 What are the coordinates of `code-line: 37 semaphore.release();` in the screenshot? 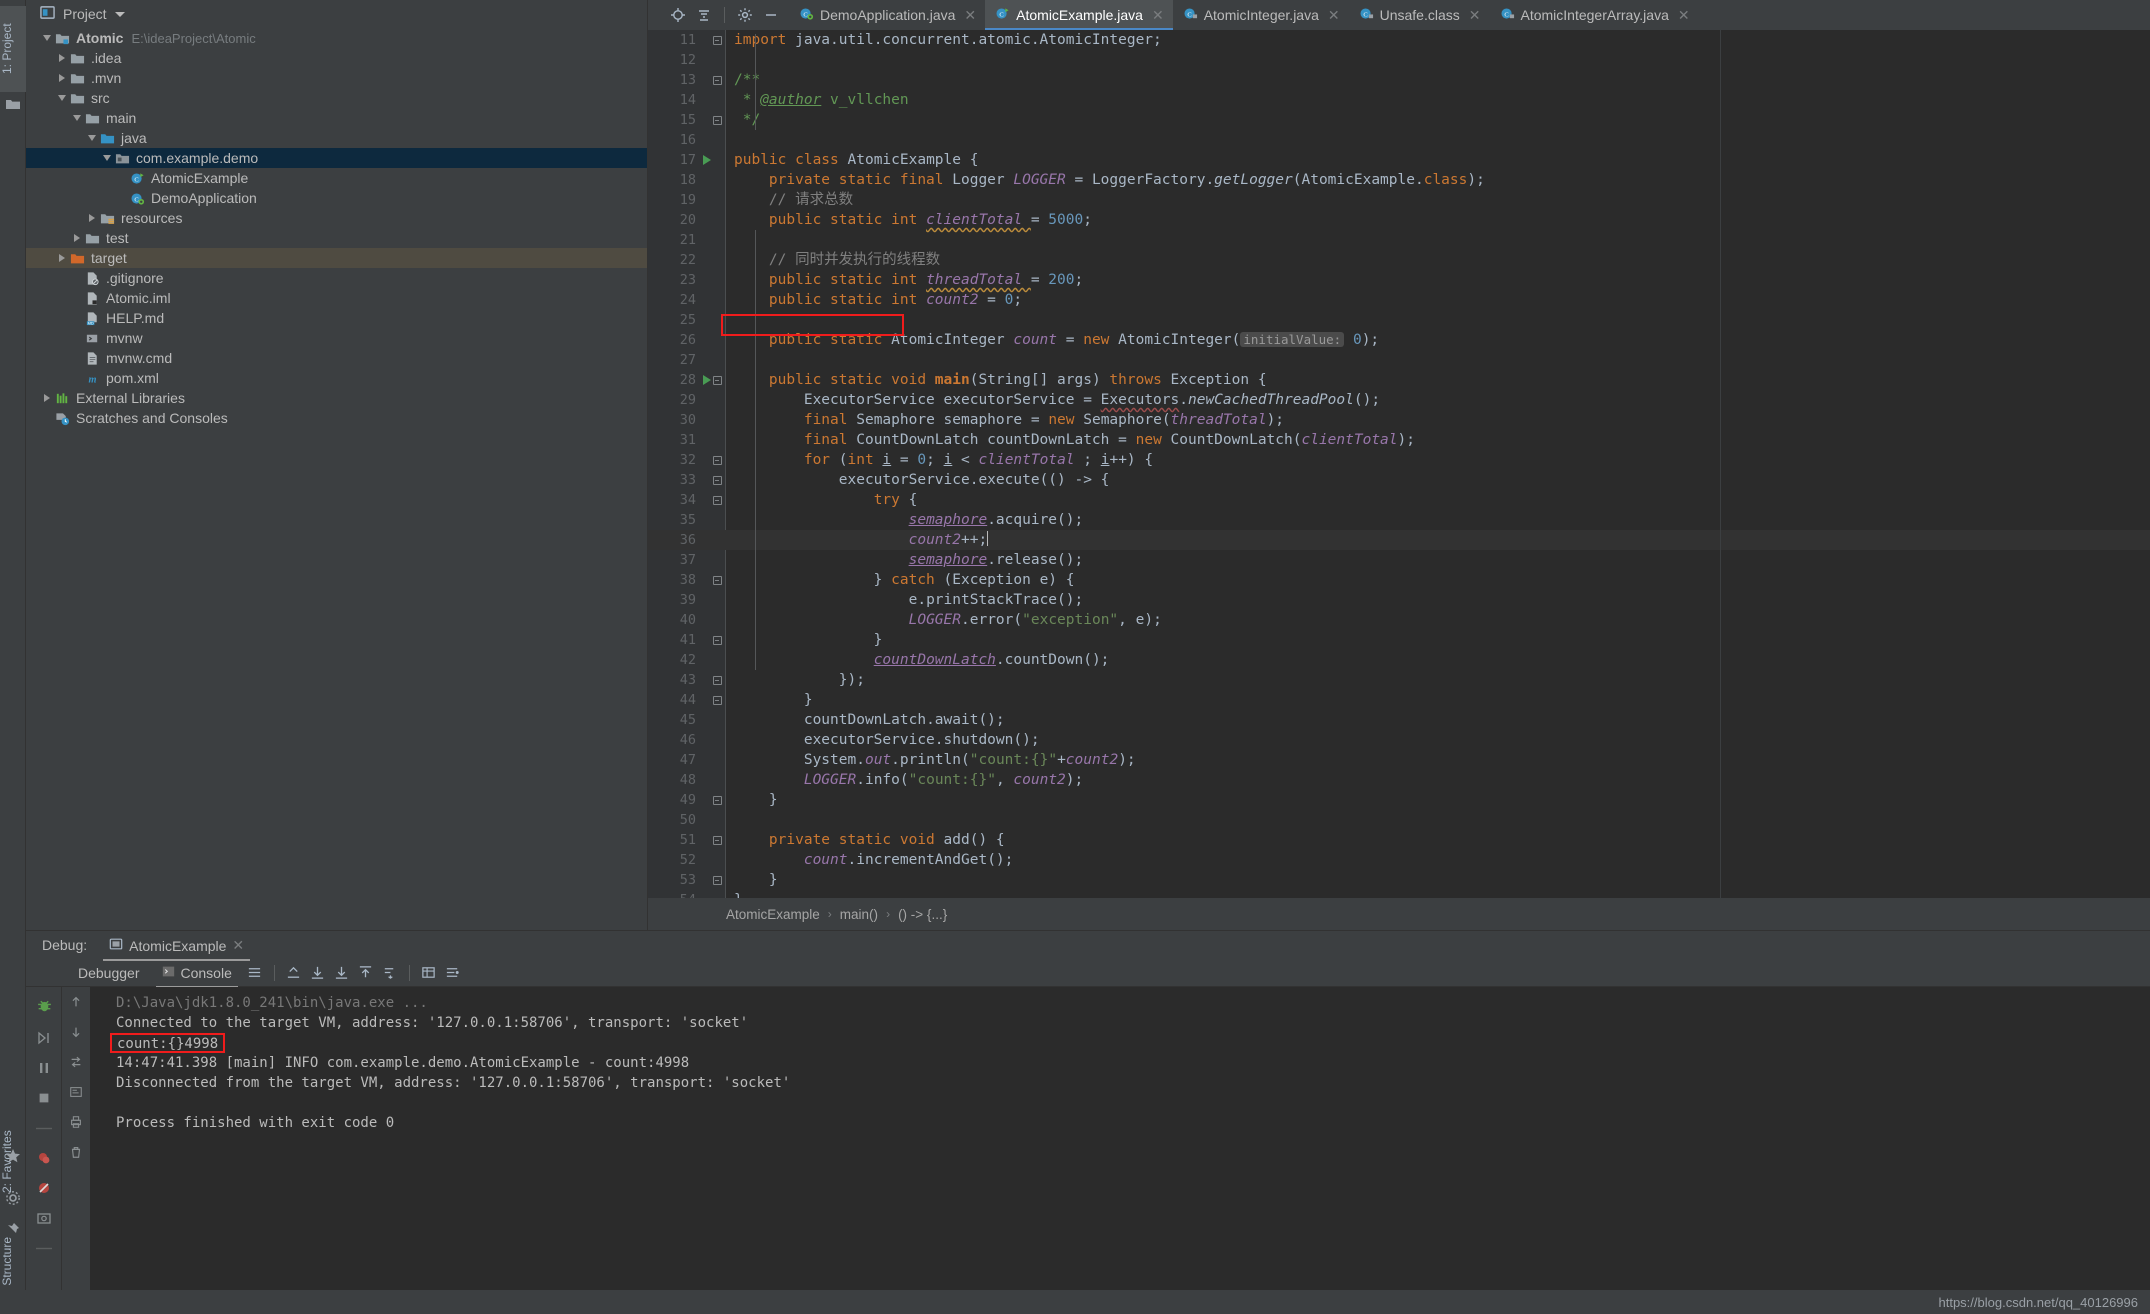 It's located at (1399, 560).